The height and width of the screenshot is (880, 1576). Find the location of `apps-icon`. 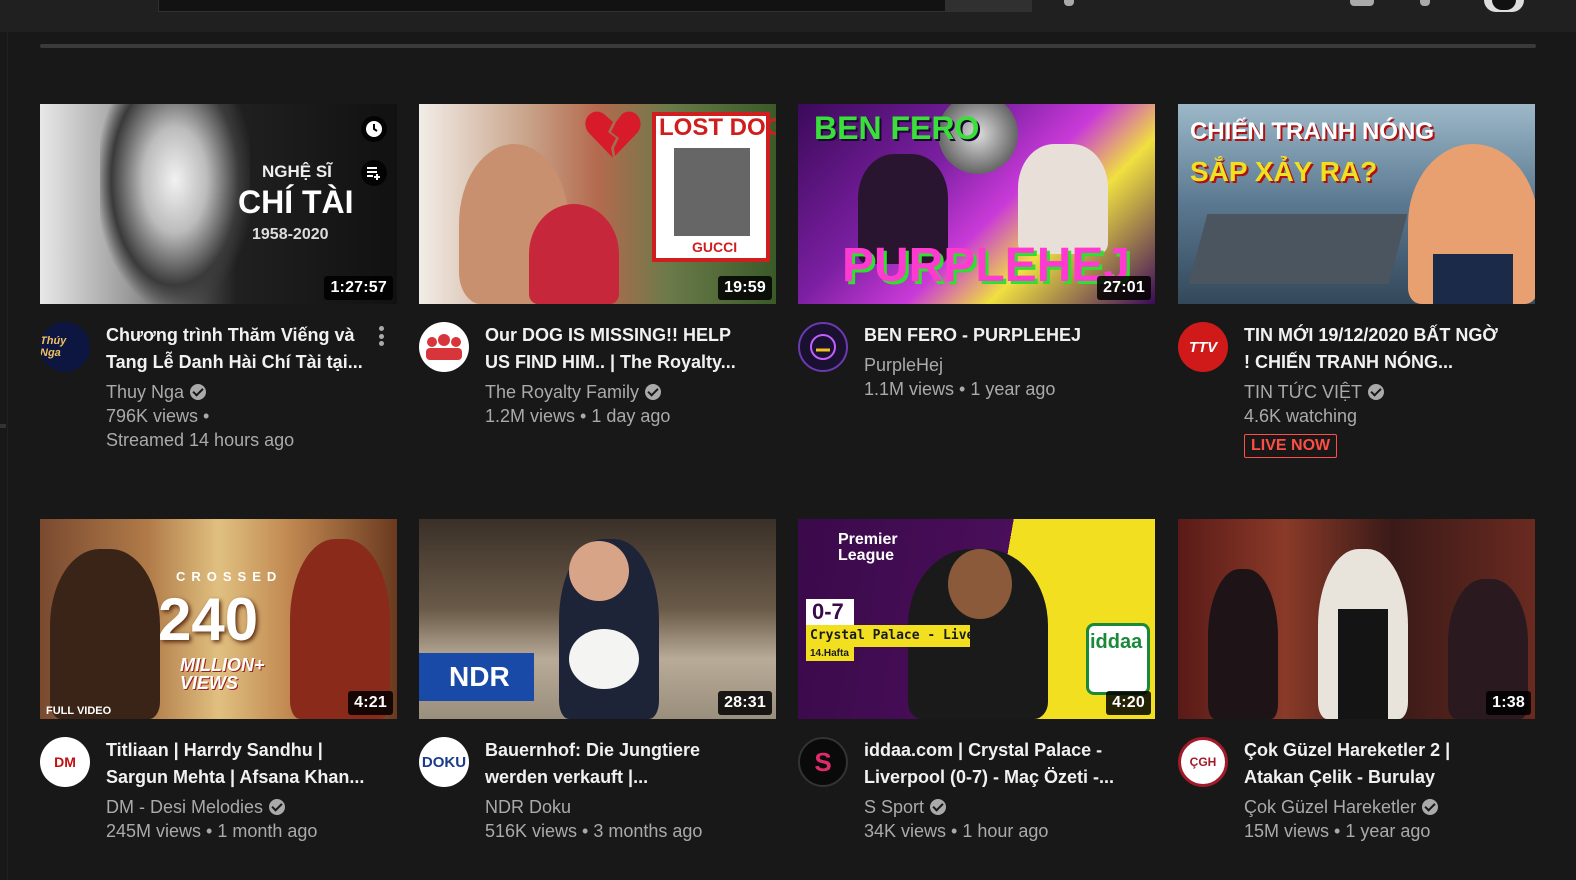

apps-icon is located at coordinates (1362, 3).